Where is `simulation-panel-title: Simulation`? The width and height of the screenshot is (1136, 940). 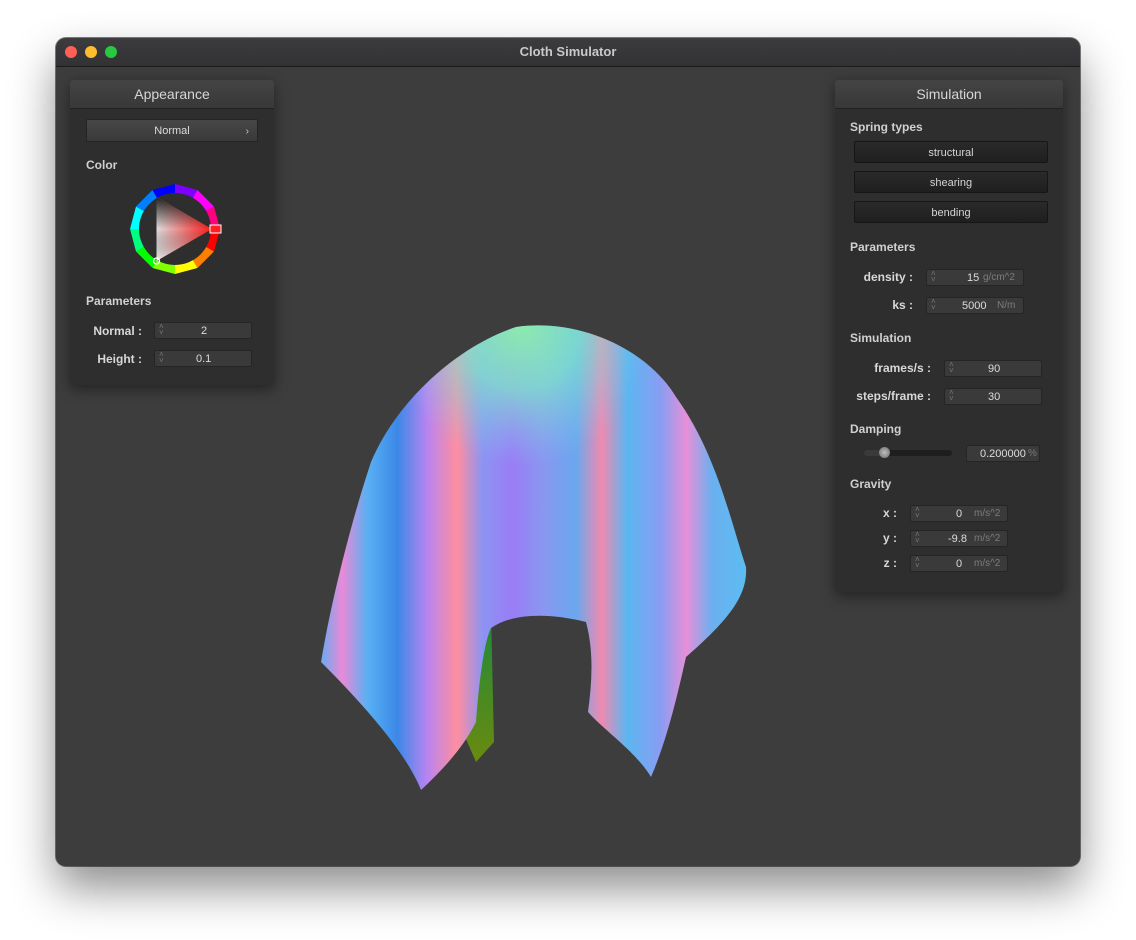 simulation-panel-title: Simulation is located at coordinates (949, 94).